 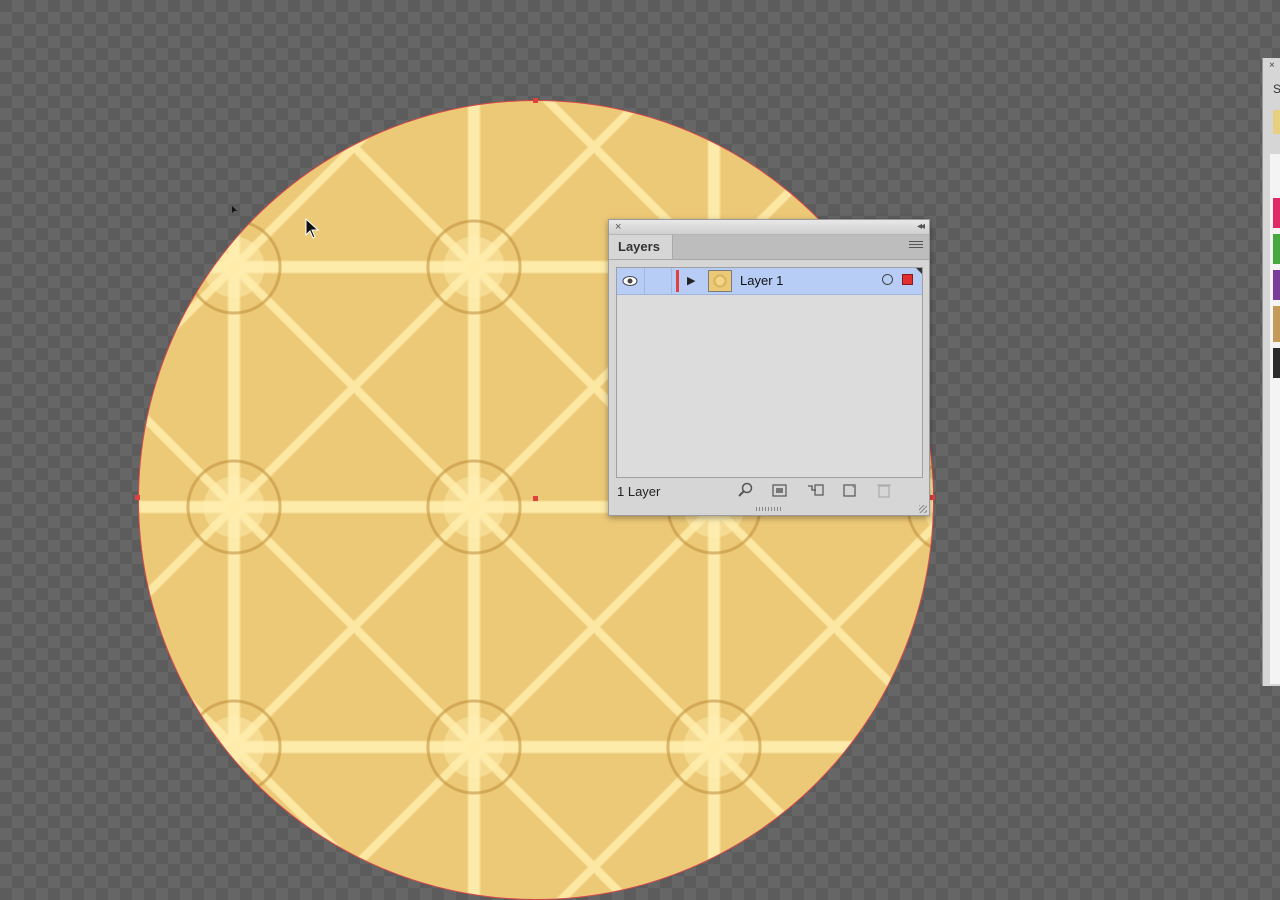 I want to click on swatches-panel-edge: × S, so click(x=1271, y=372).